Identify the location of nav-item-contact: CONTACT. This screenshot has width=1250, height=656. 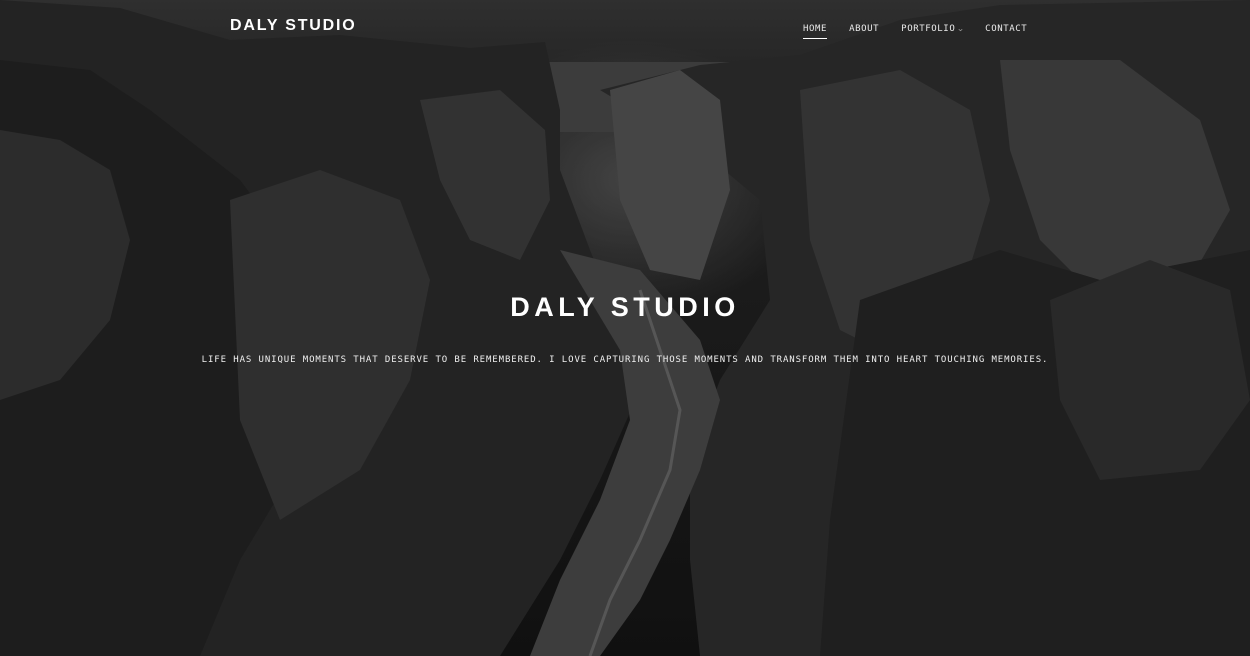
(1006, 29).